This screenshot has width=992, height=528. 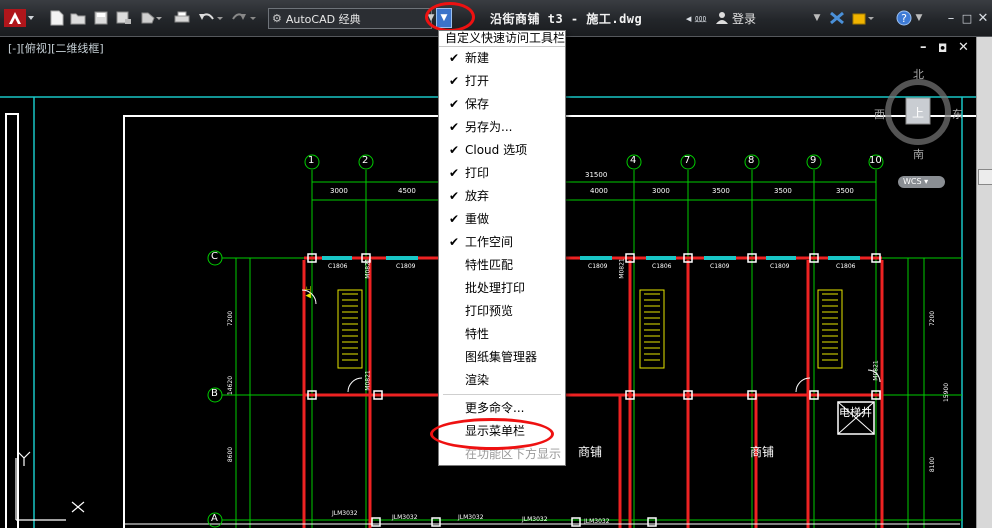 What do you see at coordinates (633, 160) in the screenshot?
I see `axis-label: 4` at bounding box center [633, 160].